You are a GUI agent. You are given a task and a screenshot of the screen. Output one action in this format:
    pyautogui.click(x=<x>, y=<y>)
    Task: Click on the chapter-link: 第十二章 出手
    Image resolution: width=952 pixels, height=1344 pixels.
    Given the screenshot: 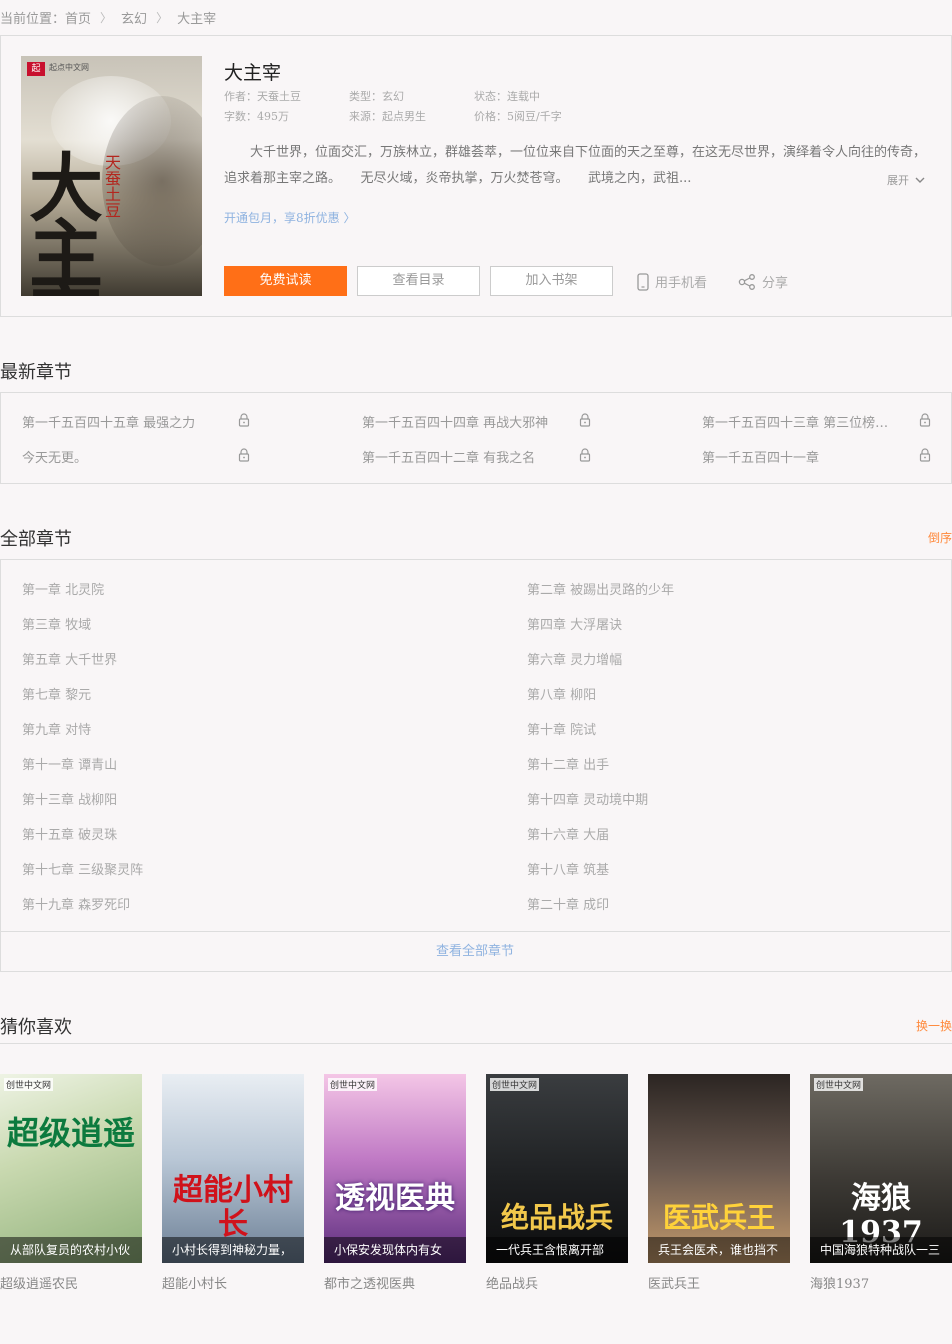 What is the action you would take?
    pyautogui.click(x=568, y=763)
    